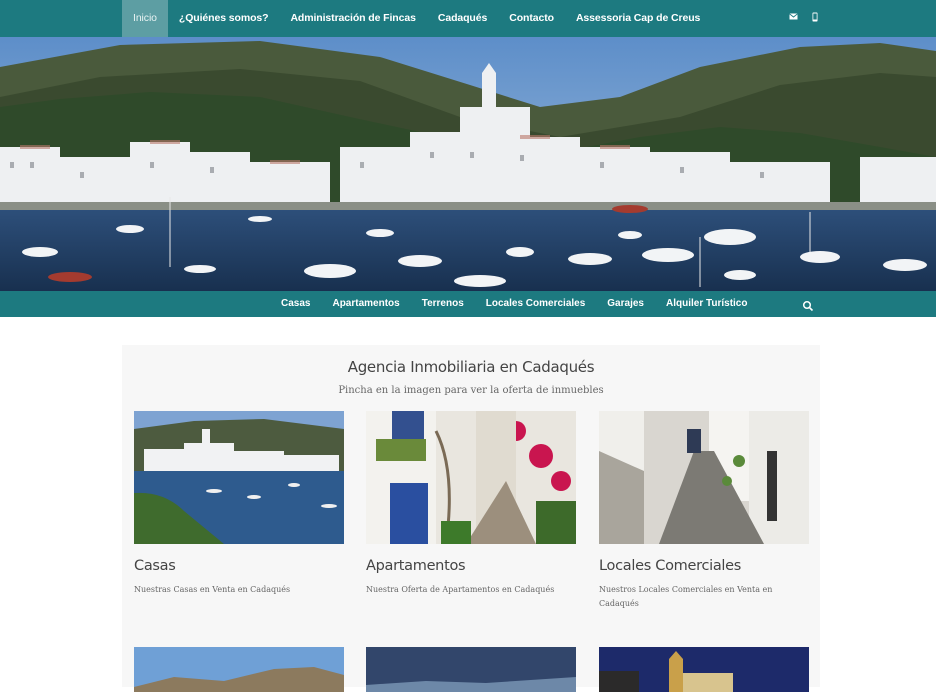 Image resolution: width=936 pixels, height=692 pixels. What do you see at coordinates (471, 367) in the screenshot?
I see `page-title: Agencia Inmobiliaria en Cadaqués` at bounding box center [471, 367].